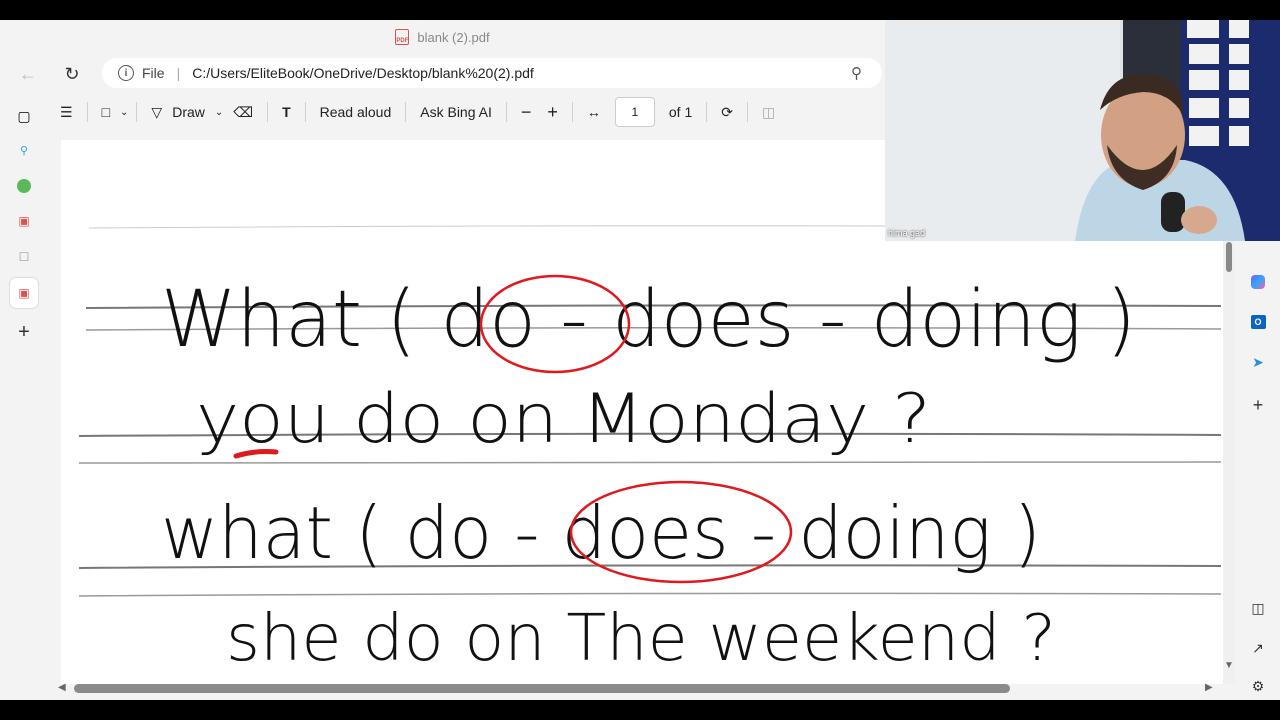 This screenshot has height=720, width=1280. What do you see at coordinates (453, 37) in the screenshot?
I see `tab-title: blank (2).pdf` at bounding box center [453, 37].